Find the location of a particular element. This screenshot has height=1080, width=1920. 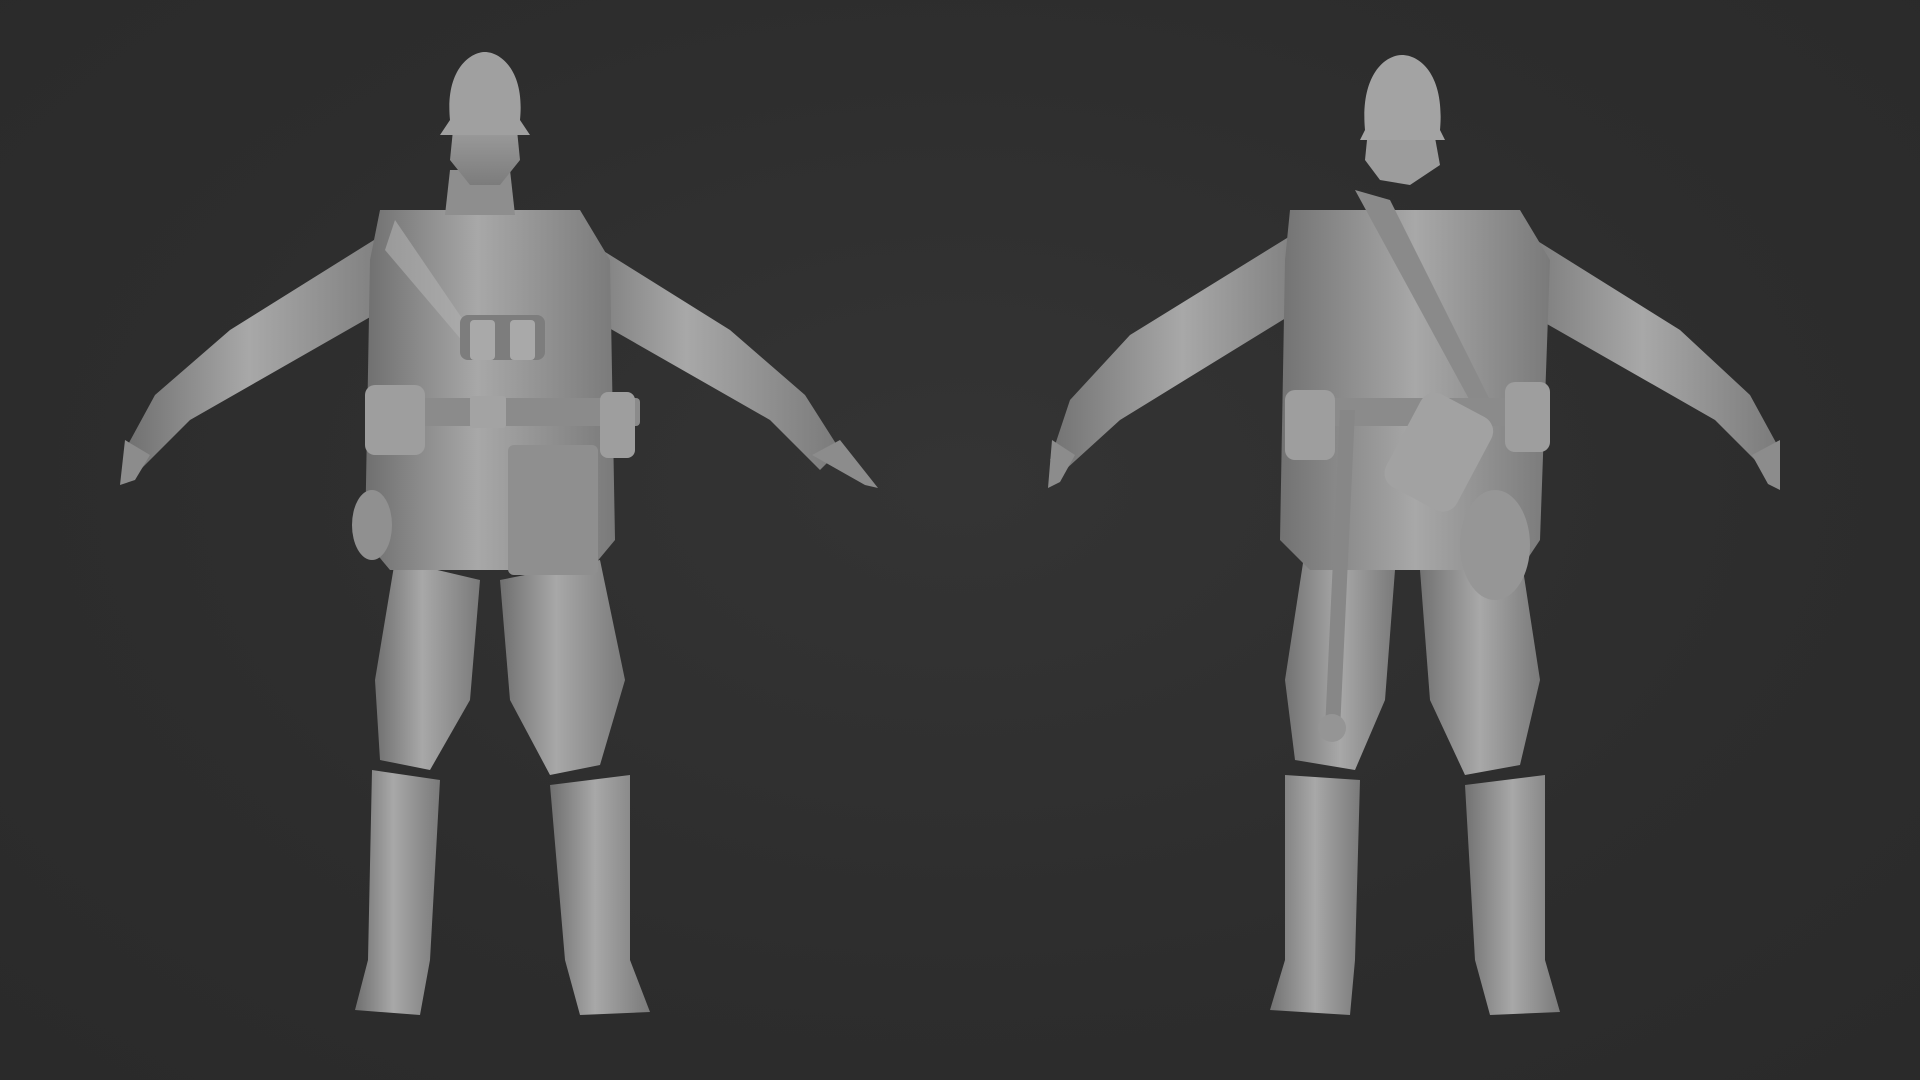

back-head-helmet is located at coordinates (1402, 120).